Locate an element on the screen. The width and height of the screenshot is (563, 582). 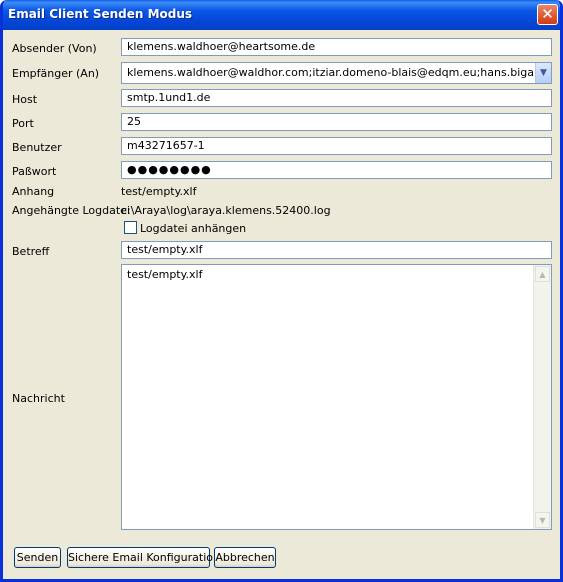
logdatei-value: c:\Araya\log\araya.klemens.52400.log is located at coordinates (226, 210).